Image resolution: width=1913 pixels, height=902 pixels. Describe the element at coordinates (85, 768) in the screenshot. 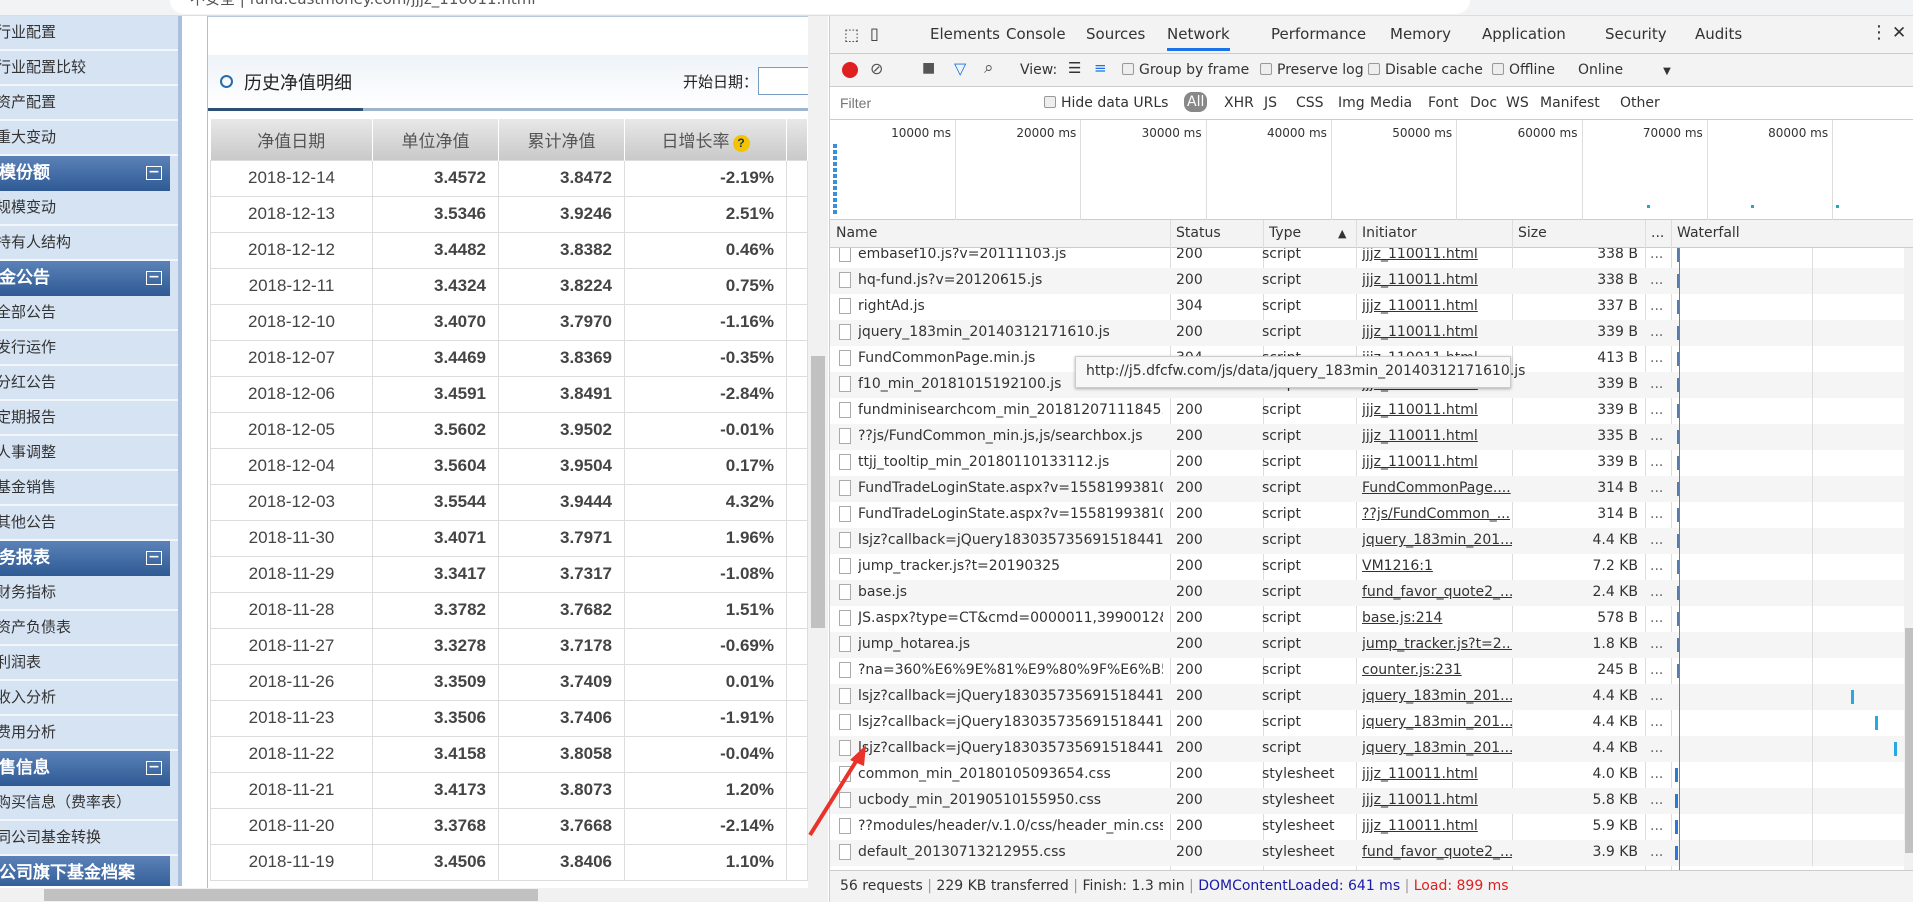

I see `sidebar-section-header: 销售信息 −` at that location.